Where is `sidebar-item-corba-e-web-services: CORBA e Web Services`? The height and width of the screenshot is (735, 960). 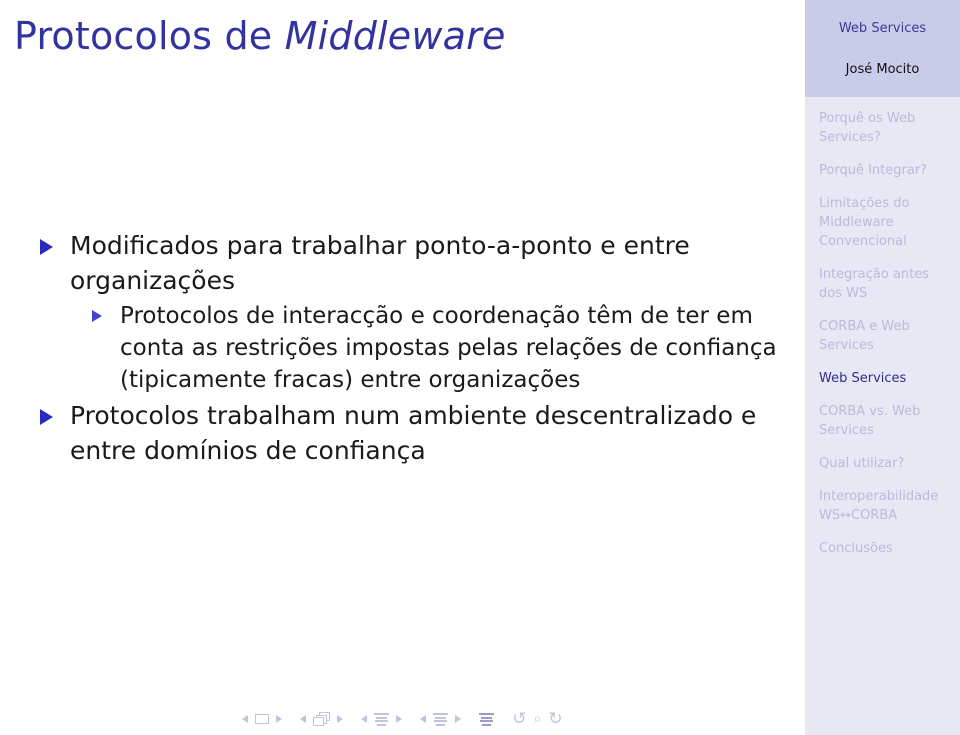
sidebar-item-corba-e-web-services: CORBA e Web Services is located at coordinates (882, 336).